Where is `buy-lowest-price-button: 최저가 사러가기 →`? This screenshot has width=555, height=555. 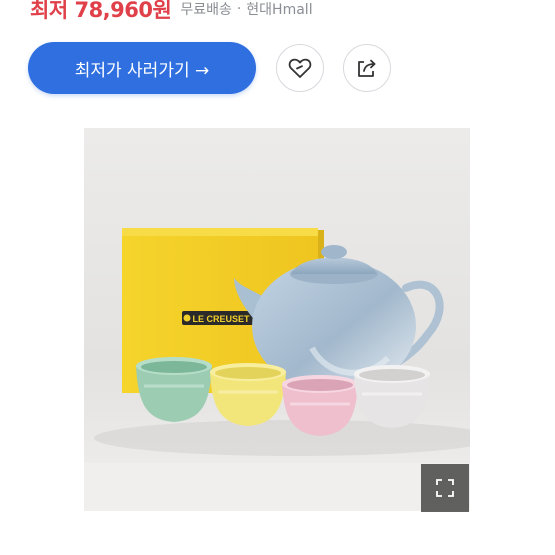 buy-lowest-price-button: 최저가 사러가기 → is located at coordinates (142, 68).